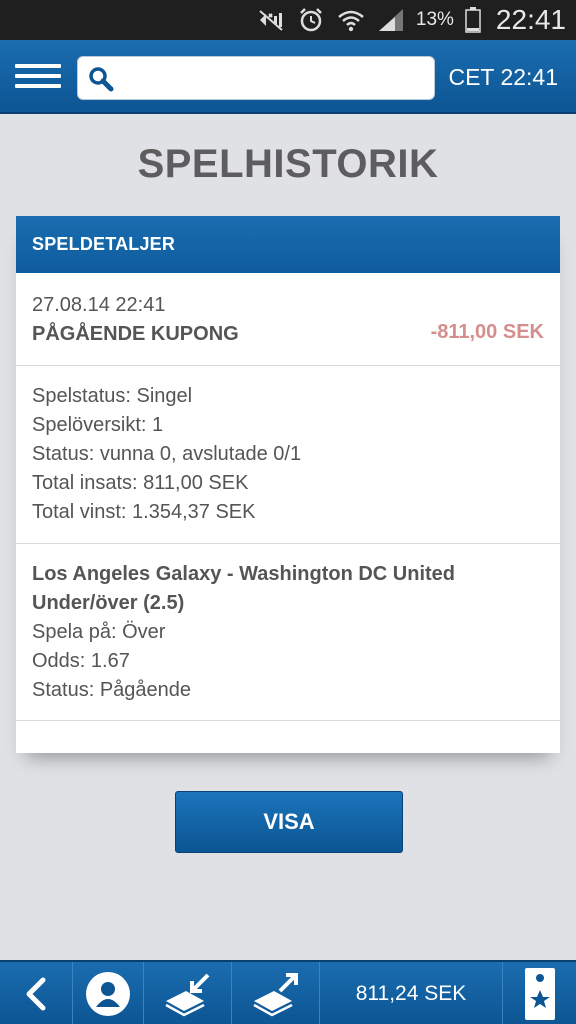 The image size is (576, 1024). Describe the element at coordinates (288, 164) in the screenshot. I see `page-title: SPELHISTORIK` at that location.